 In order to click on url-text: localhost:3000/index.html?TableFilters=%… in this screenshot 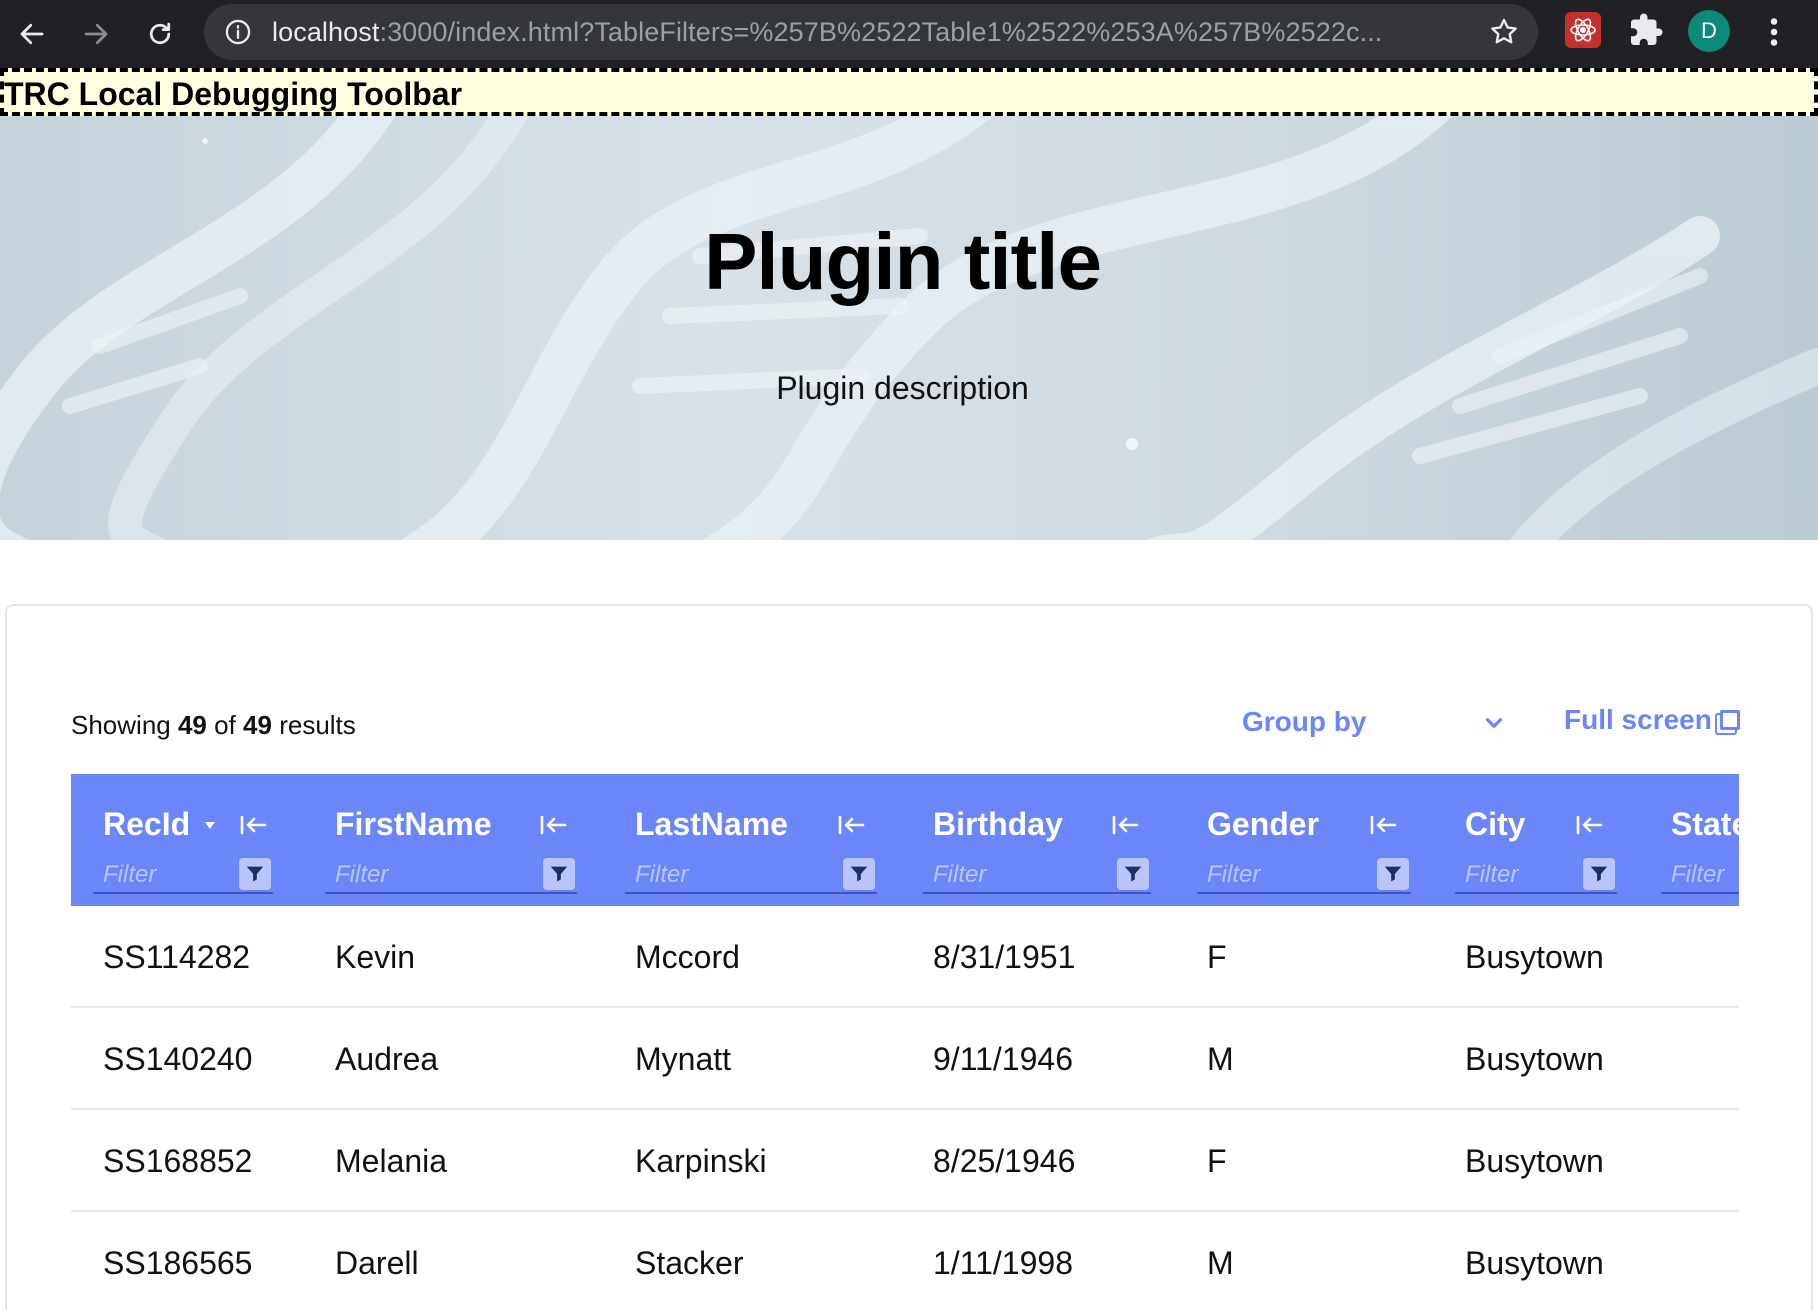, I will do `click(827, 32)`.